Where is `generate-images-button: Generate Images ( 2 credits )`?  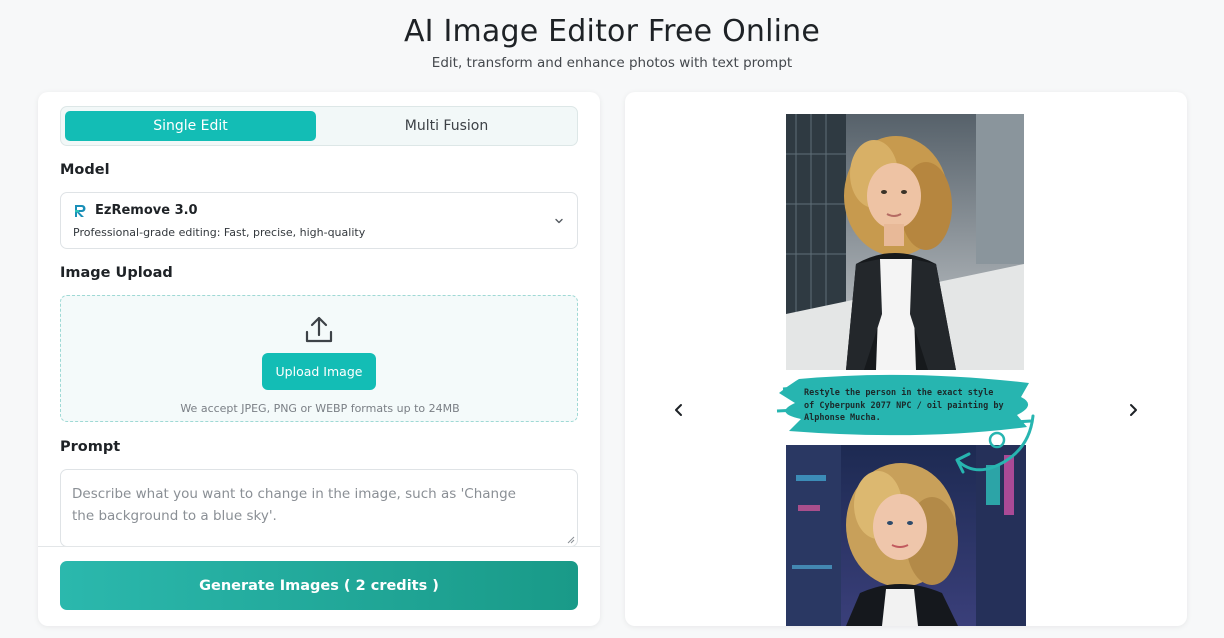
generate-images-button: Generate Images ( 2 credits ) is located at coordinates (319, 585).